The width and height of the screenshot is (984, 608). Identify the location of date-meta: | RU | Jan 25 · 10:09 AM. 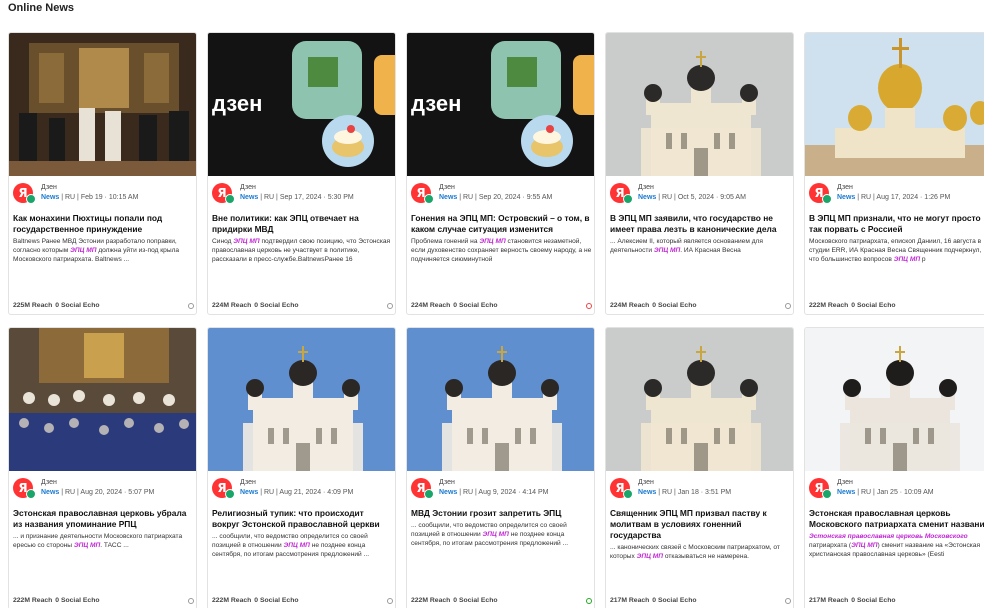
(894, 492).